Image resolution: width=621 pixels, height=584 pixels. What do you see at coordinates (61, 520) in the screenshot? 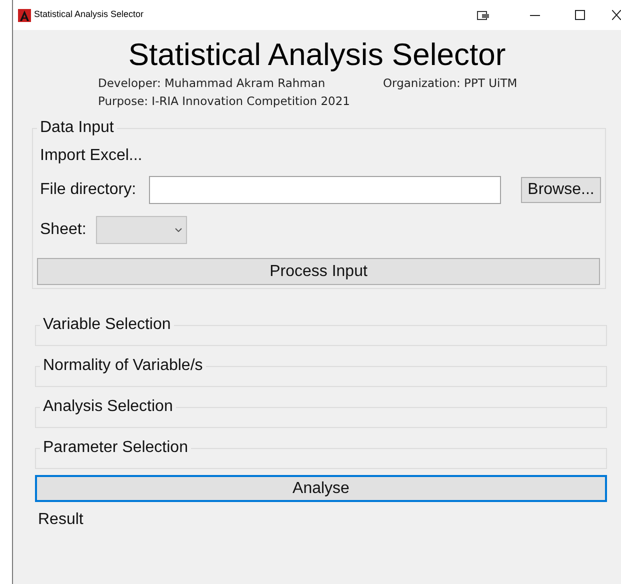
I see `result-label: Result` at bounding box center [61, 520].